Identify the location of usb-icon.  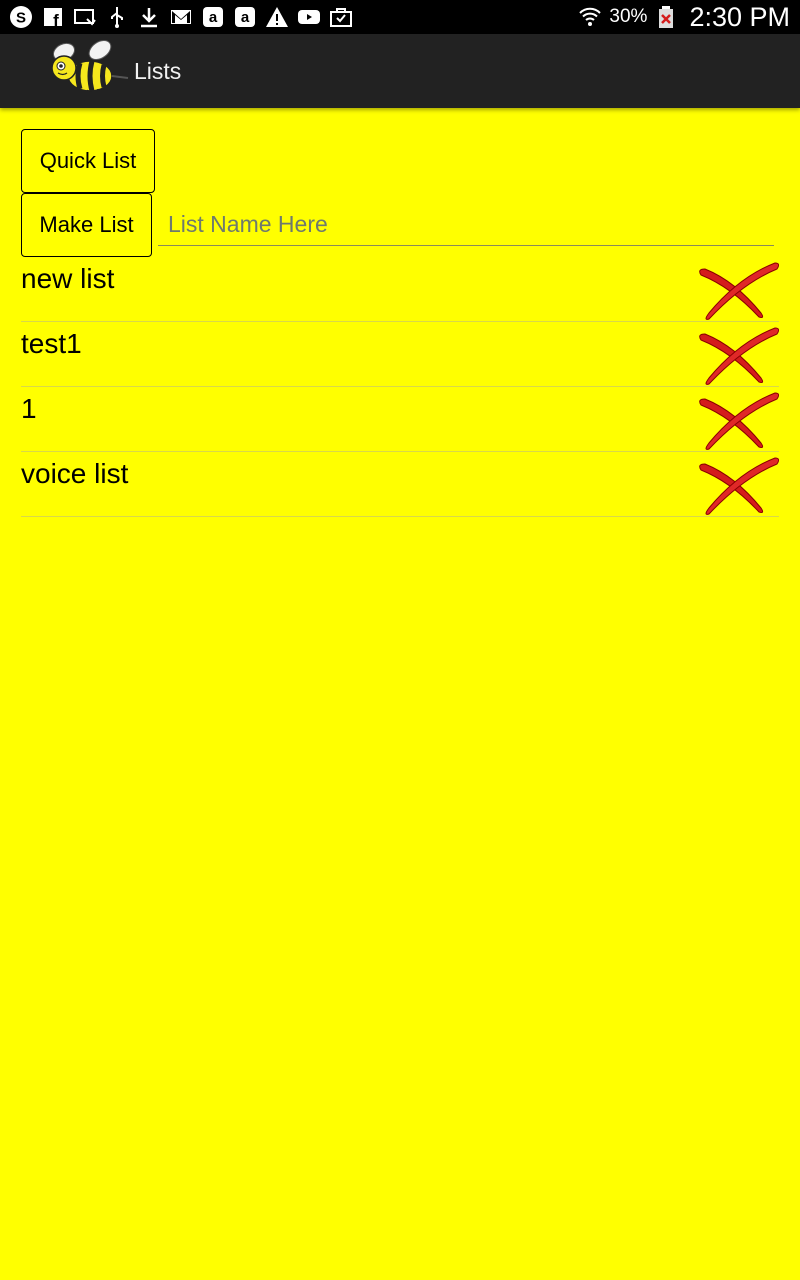
(117, 17).